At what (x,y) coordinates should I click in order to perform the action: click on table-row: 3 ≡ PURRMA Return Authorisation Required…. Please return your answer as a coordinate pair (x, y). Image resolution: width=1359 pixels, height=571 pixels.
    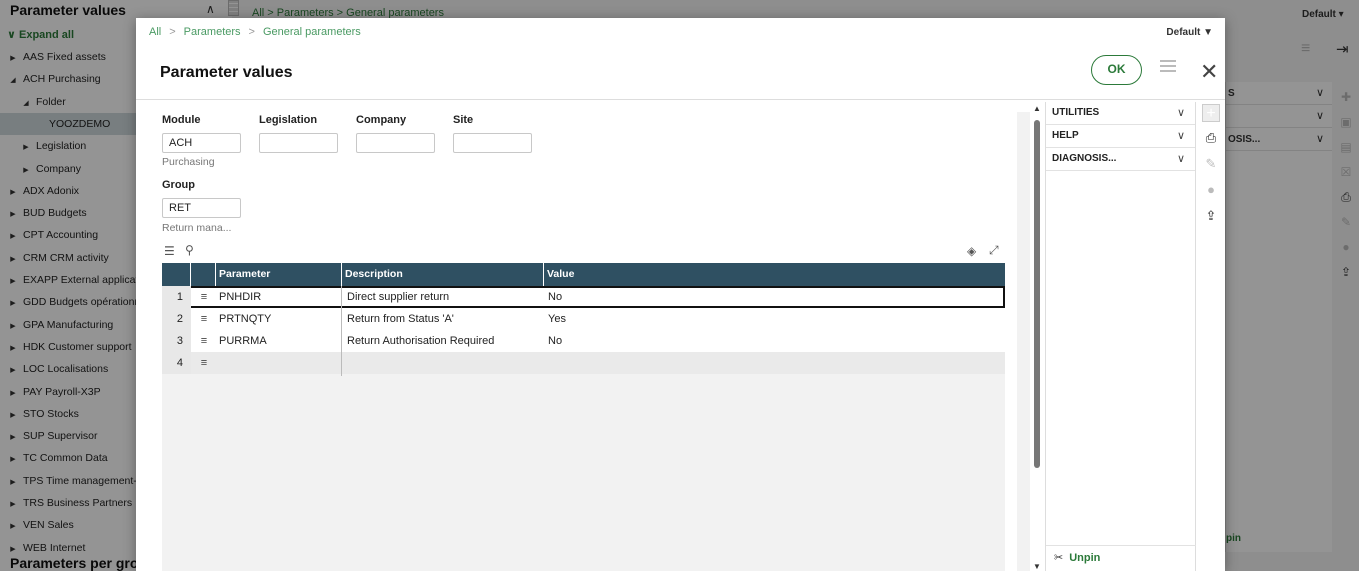
    Looking at the image, I should click on (583, 341).